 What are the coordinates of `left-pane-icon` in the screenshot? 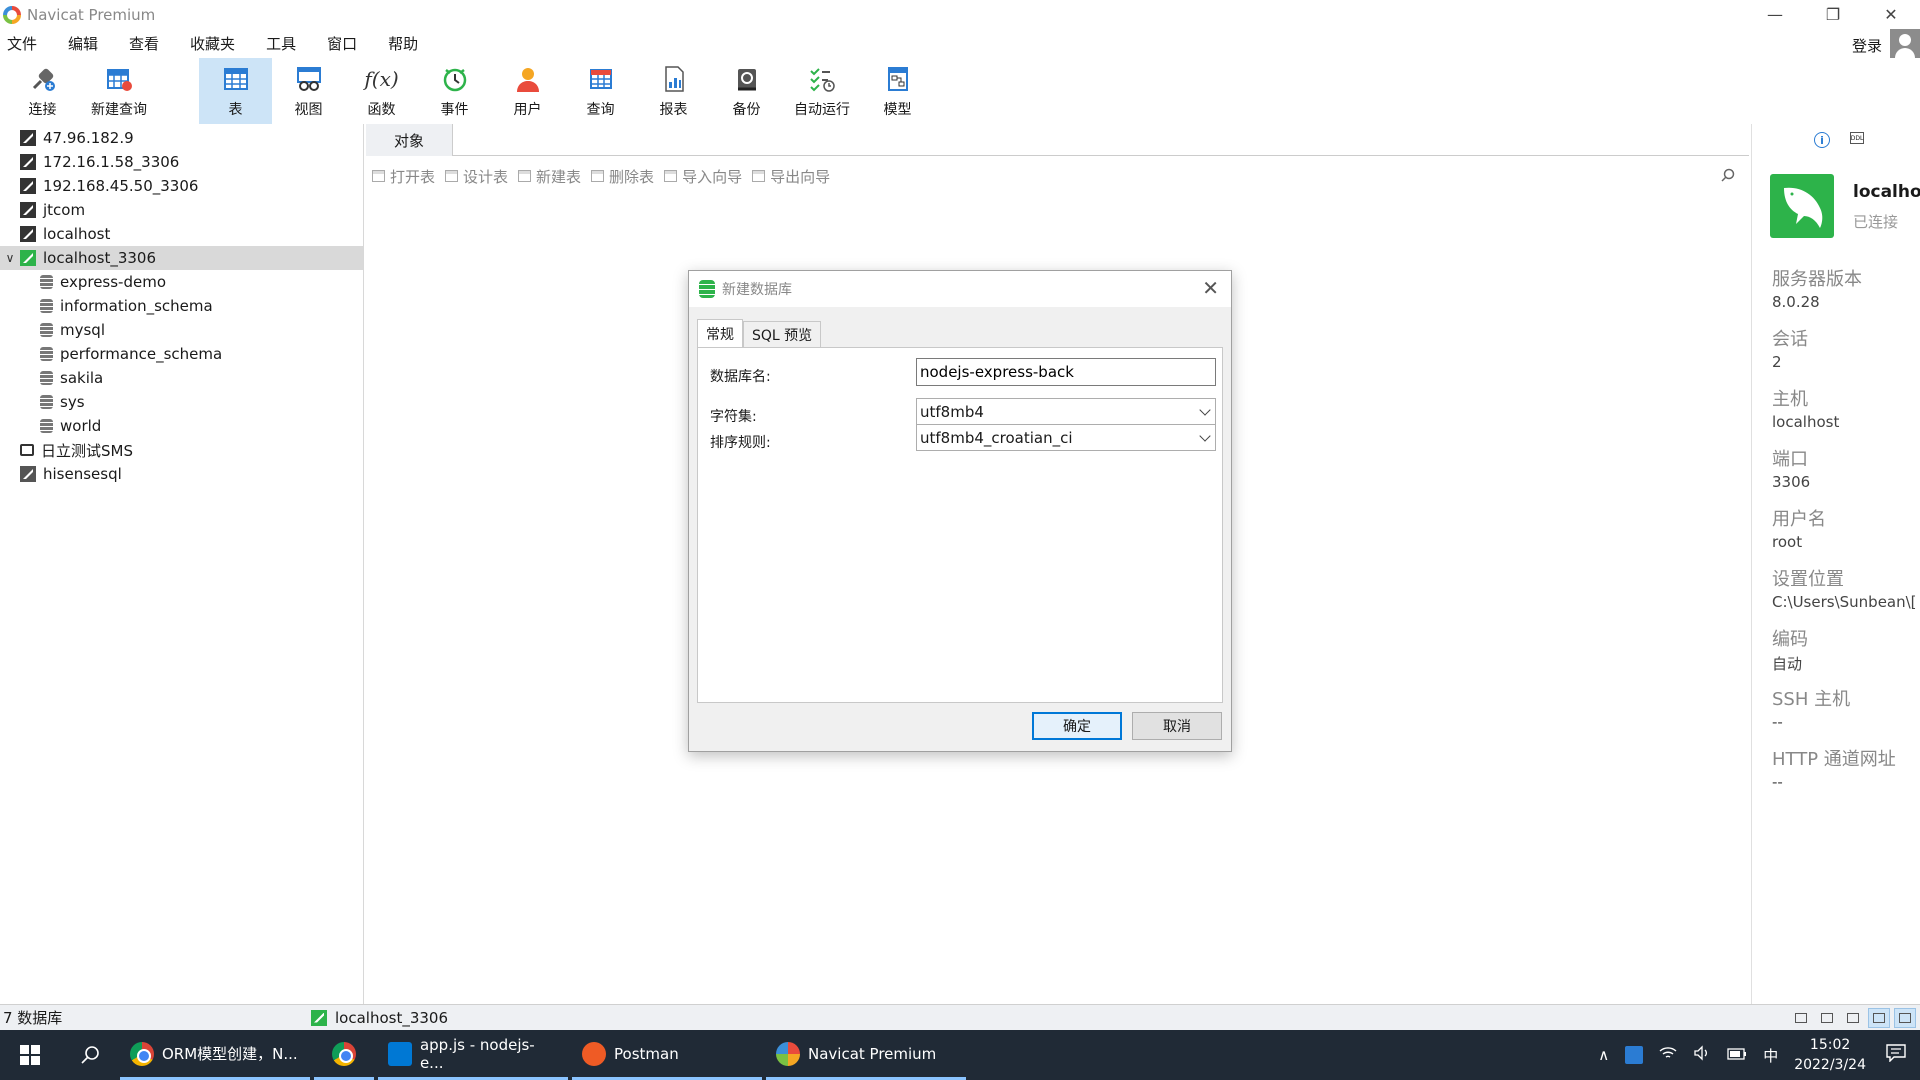 It's located at (1879, 1018).